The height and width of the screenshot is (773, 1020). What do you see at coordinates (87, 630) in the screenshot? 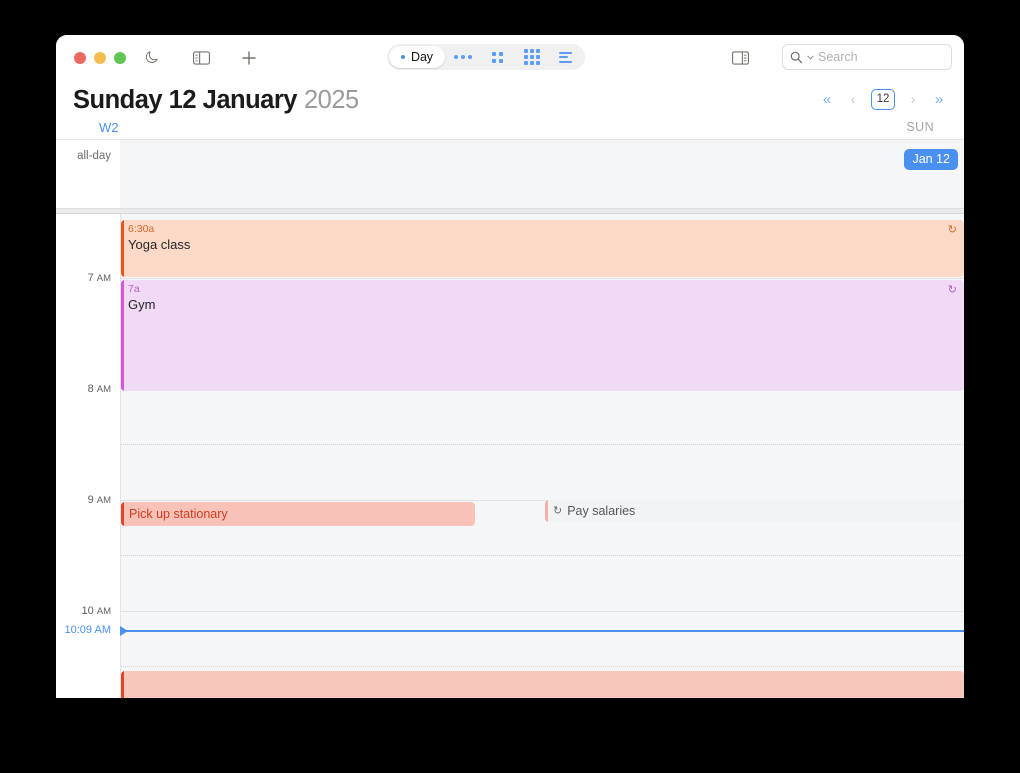
I see `current-time-label: 10:09 AM` at bounding box center [87, 630].